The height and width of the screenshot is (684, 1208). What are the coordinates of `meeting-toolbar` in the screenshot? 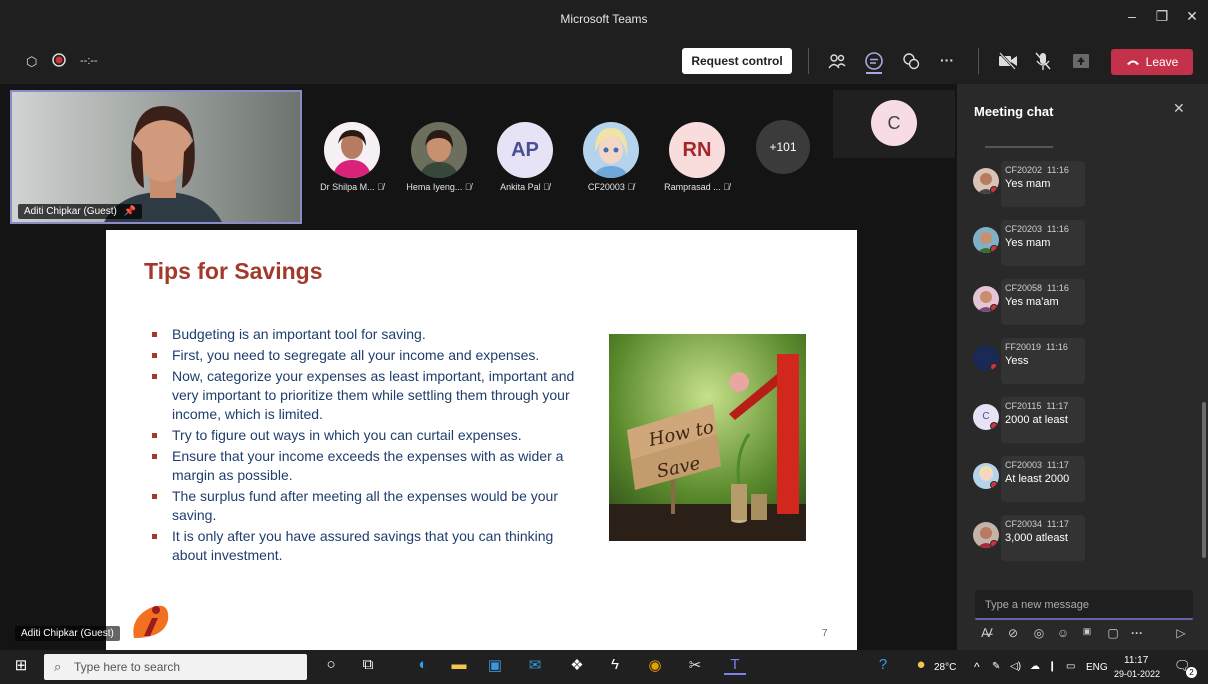 It's located at (604, 62).